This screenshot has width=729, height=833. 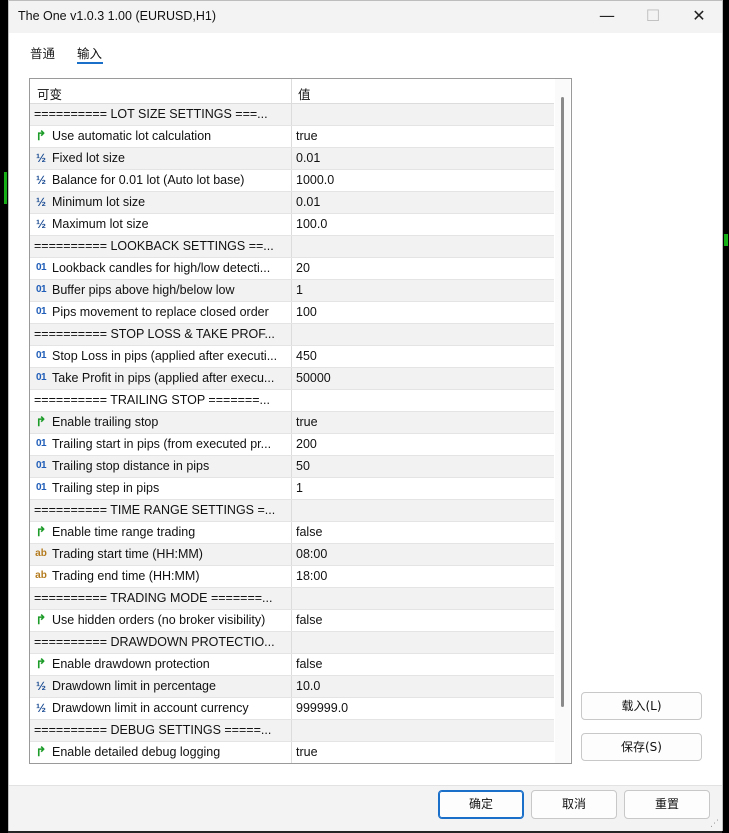 I want to click on param-name-cell: ↱ Enable time range trading, so click(x=161, y=532).